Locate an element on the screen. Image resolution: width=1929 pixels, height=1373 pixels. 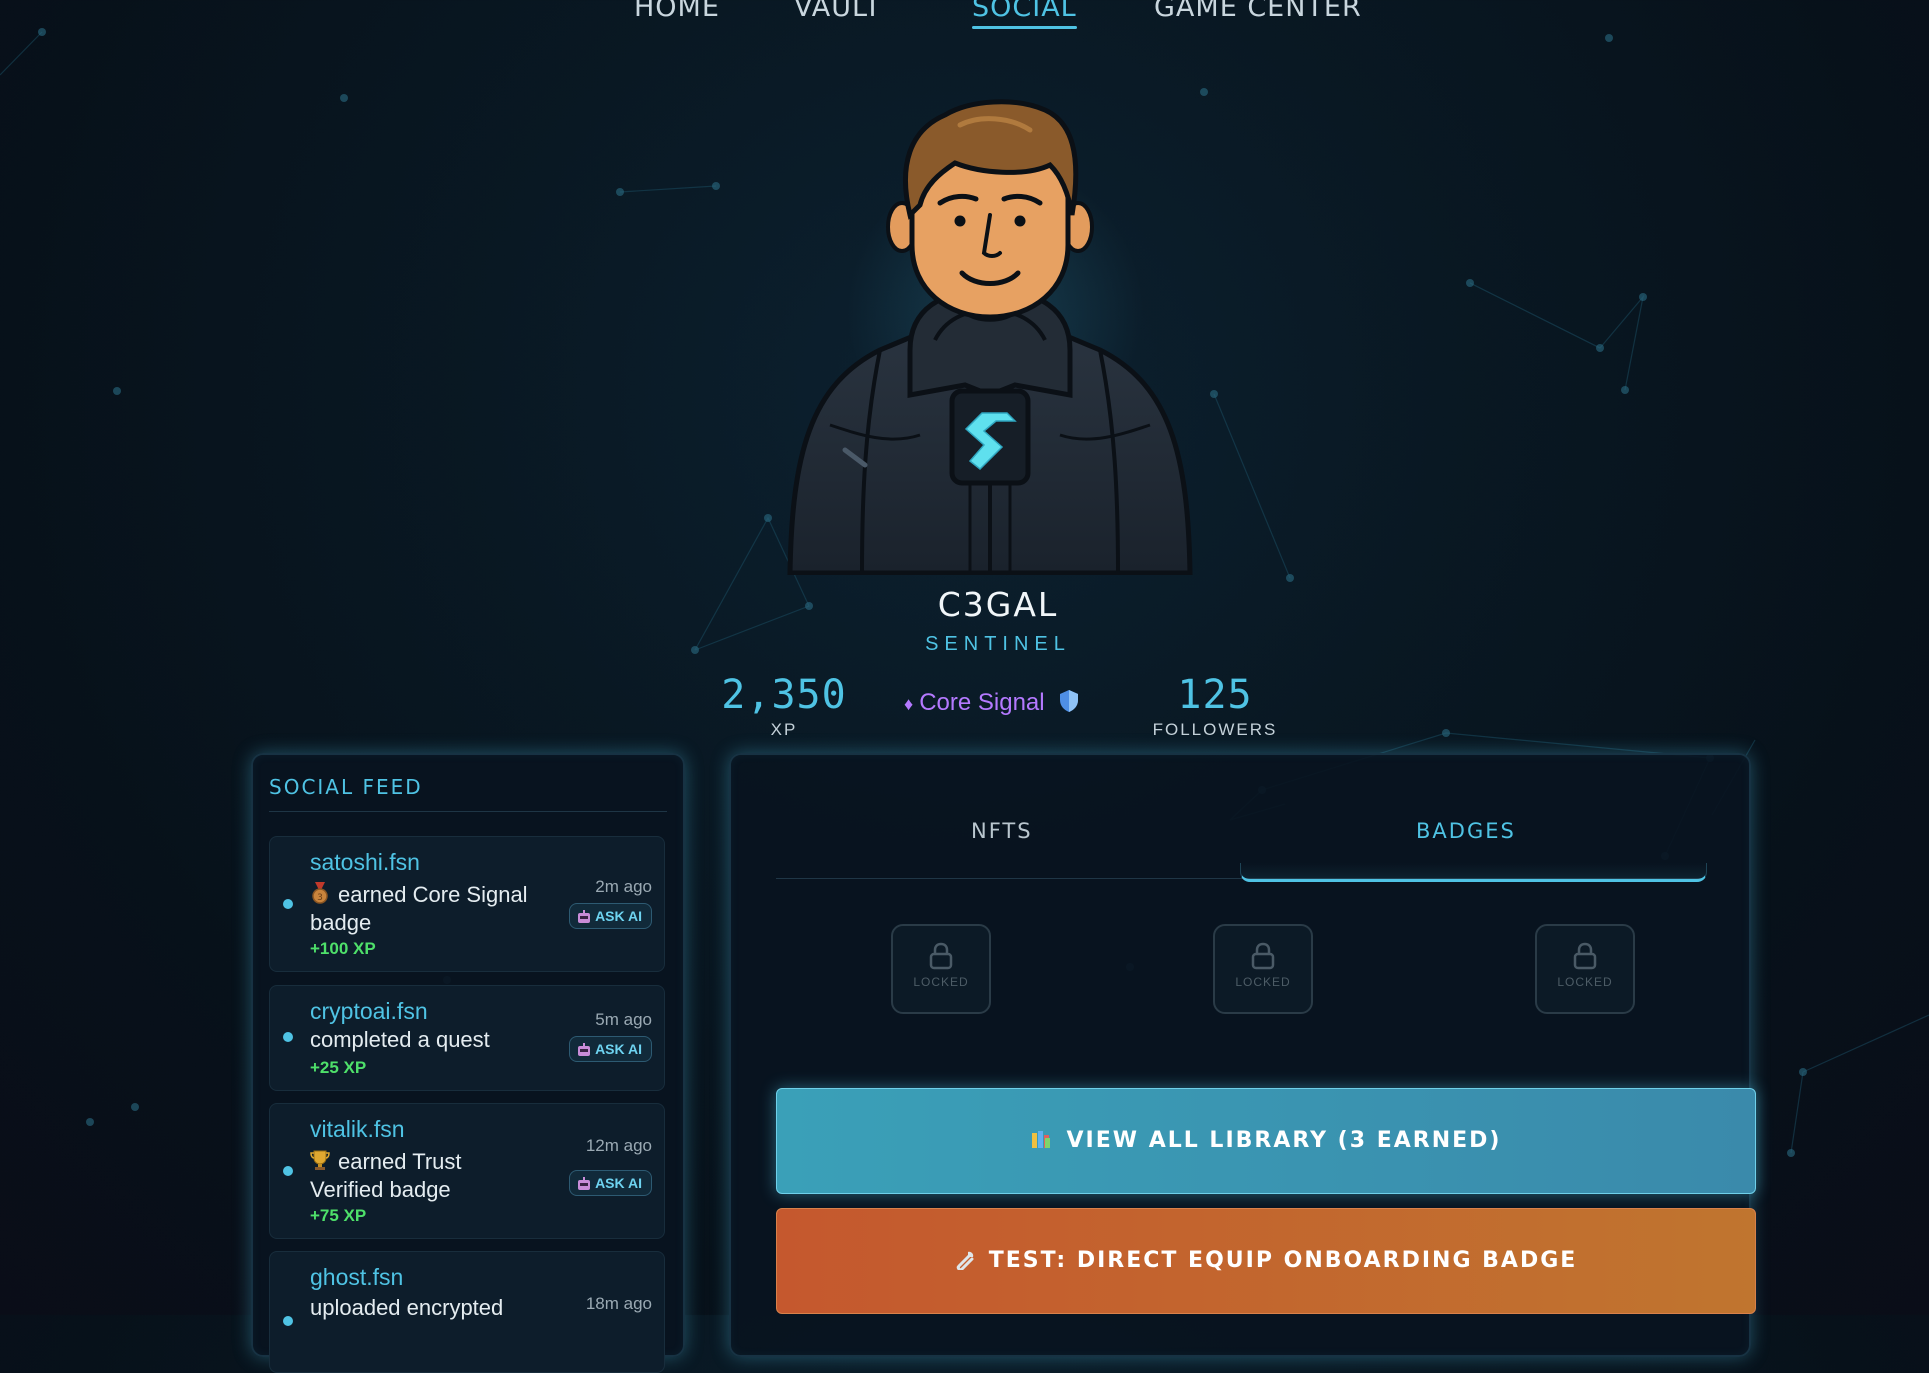
wrench-icon is located at coordinates (965, 1260).